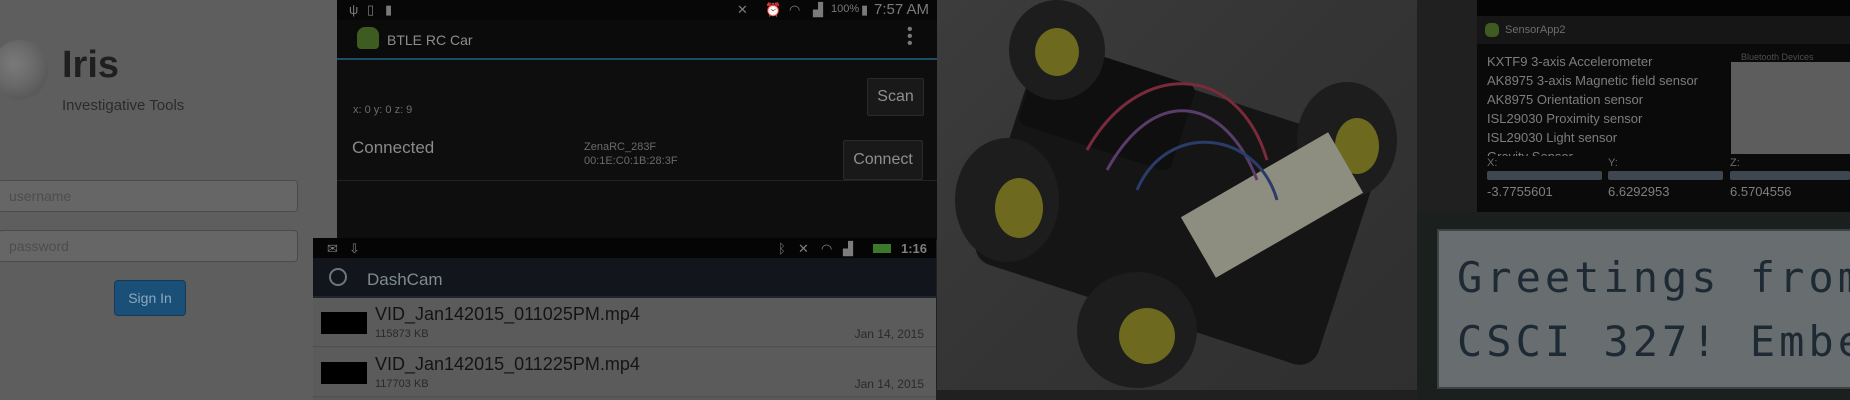 This screenshot has height=400, width=1850. What do you see at coordinates (637, 180) in the screenshot?
I see `divider` at bounding box center [637, 180].